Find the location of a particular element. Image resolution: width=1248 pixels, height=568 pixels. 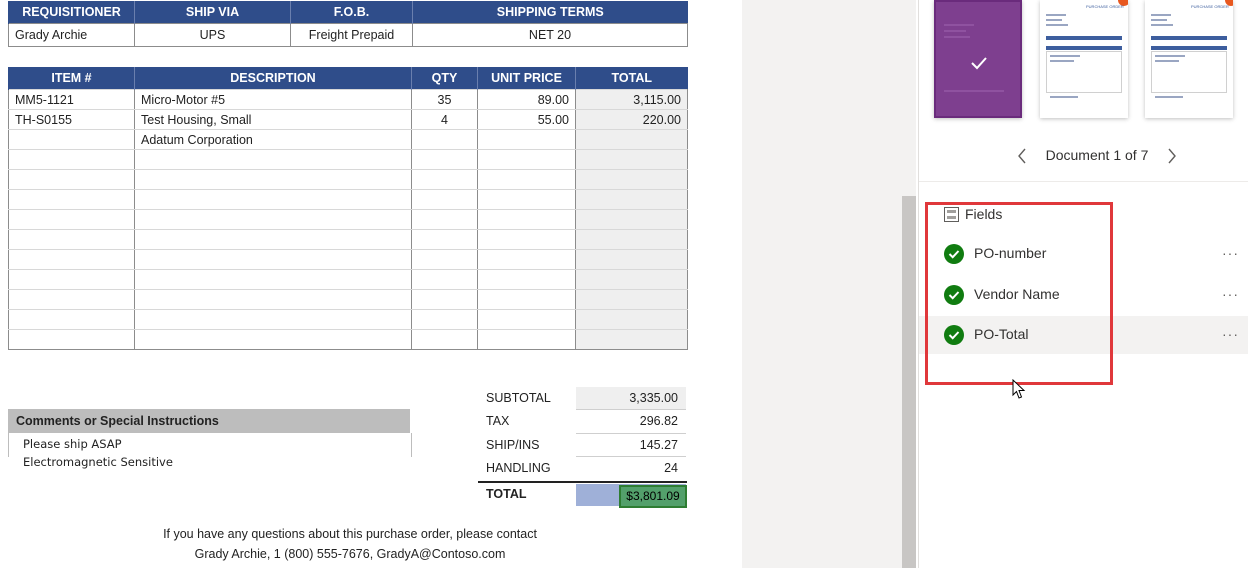

table-cell: 3,115.00 is located at coordinates (631, 99).